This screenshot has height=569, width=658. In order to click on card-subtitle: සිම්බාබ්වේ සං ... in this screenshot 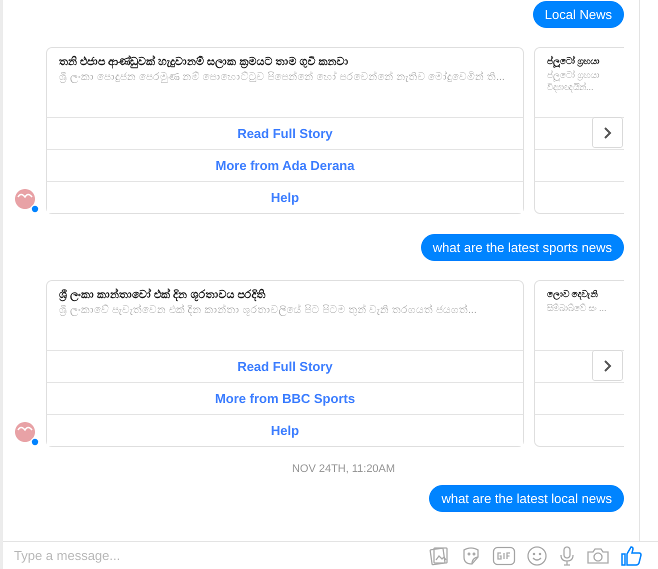, I will do `click(577, 308)`.